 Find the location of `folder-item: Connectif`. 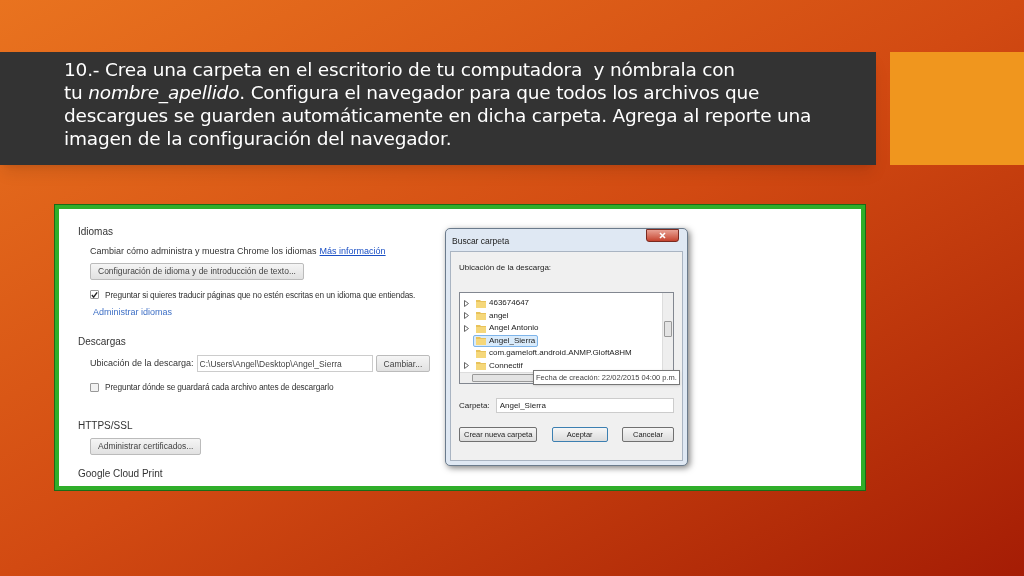

folder-item: Connectif is located at coordinates (499, 365).